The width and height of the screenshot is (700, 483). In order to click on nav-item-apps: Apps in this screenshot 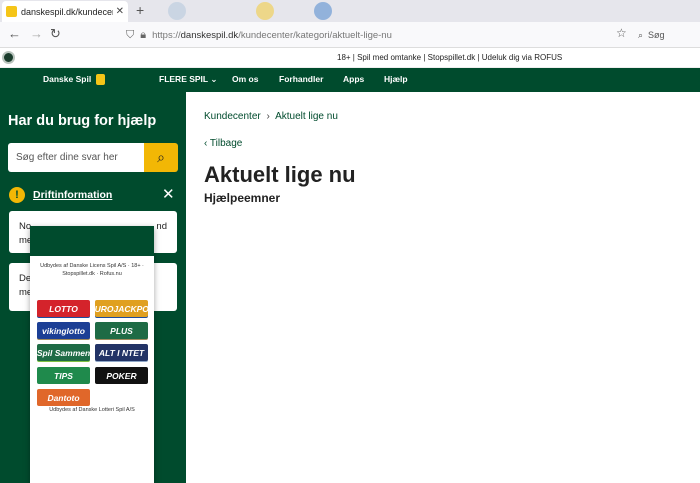, I will do `click(353, 79)`.